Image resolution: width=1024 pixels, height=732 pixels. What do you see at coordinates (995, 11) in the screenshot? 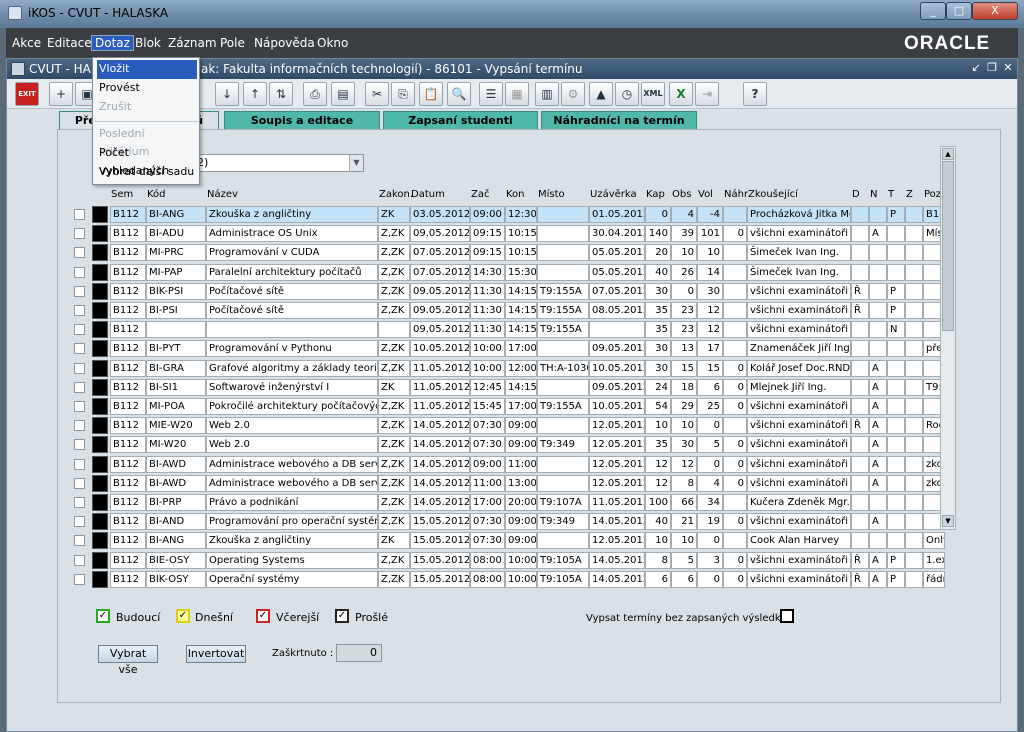
I see `close-button: X` at bounding box center [995, 11].